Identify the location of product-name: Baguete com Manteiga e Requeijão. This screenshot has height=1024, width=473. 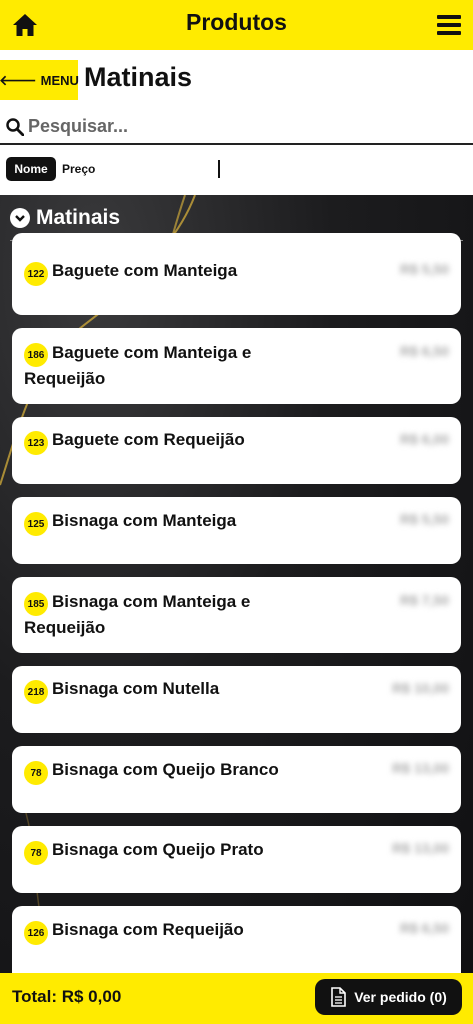
(138, 365).